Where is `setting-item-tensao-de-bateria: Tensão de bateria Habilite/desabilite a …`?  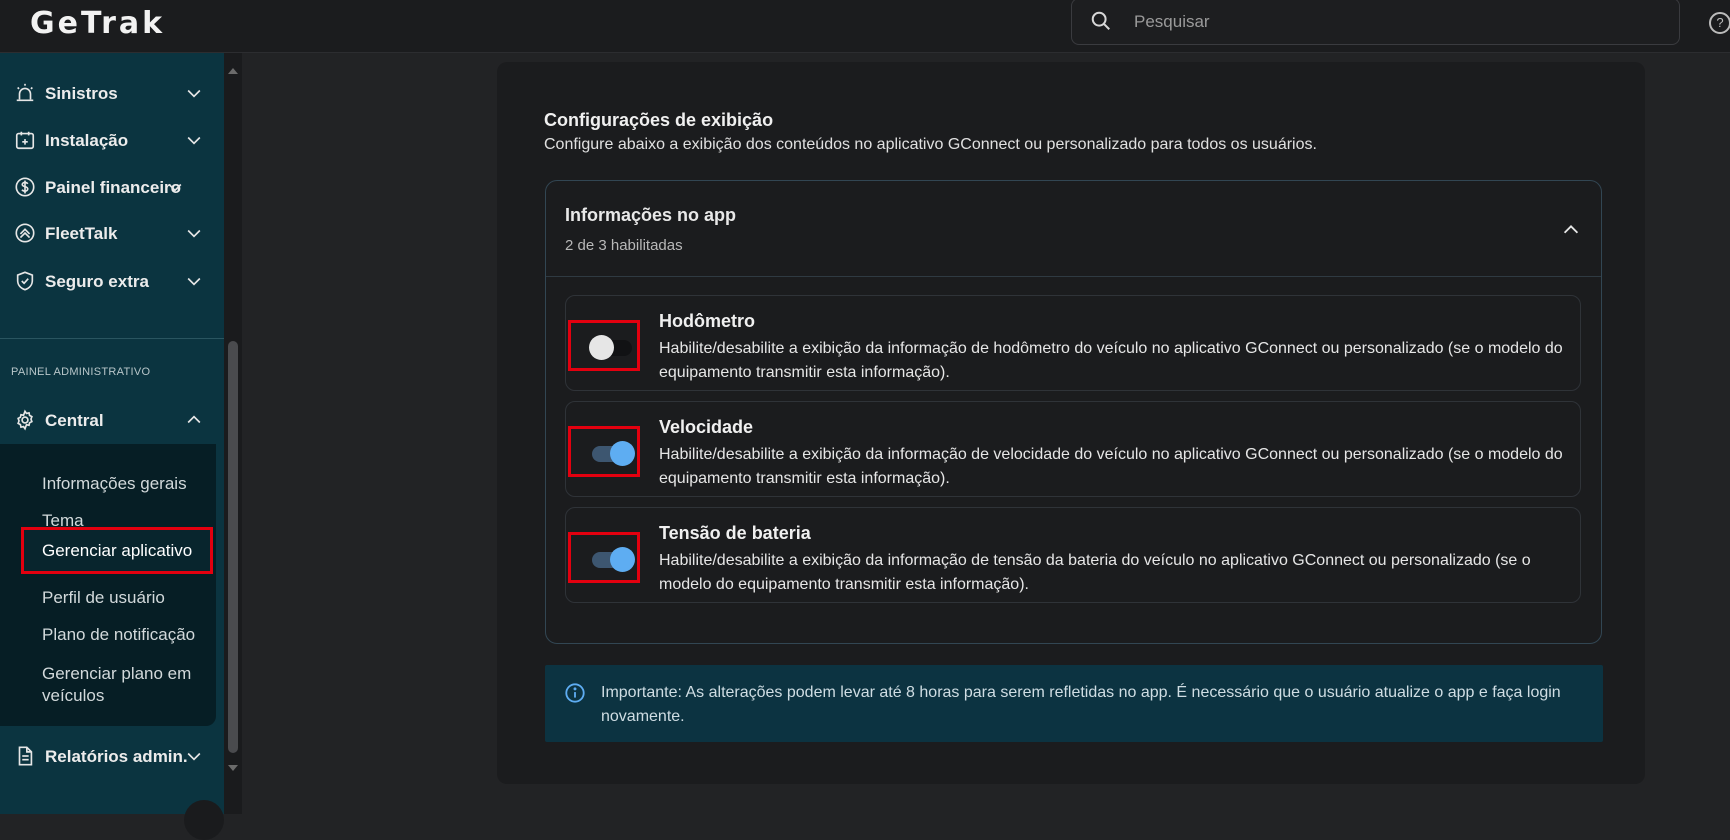
setting-item-tensao-de-bateria: Tensão de bateria Habilite/desabilite a … is located at coordinates (1073, 555).